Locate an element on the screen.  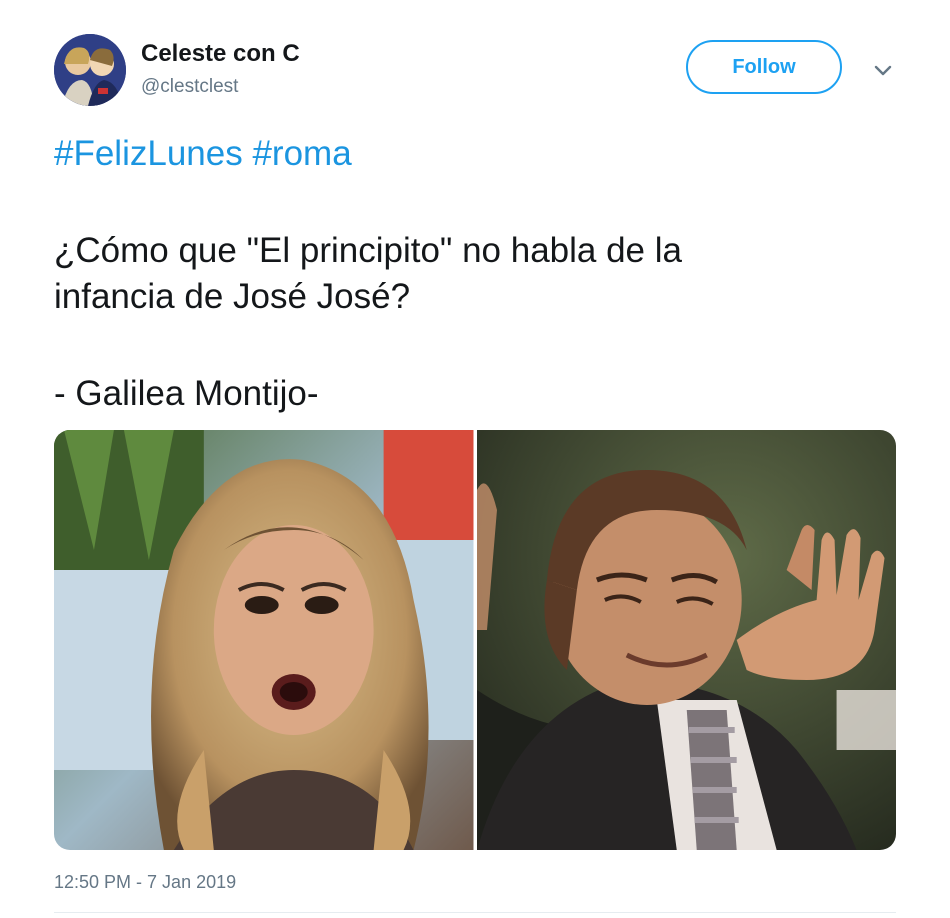
tweet-text-line: - Galilea Montijo- is located at coordinates (186, 393).